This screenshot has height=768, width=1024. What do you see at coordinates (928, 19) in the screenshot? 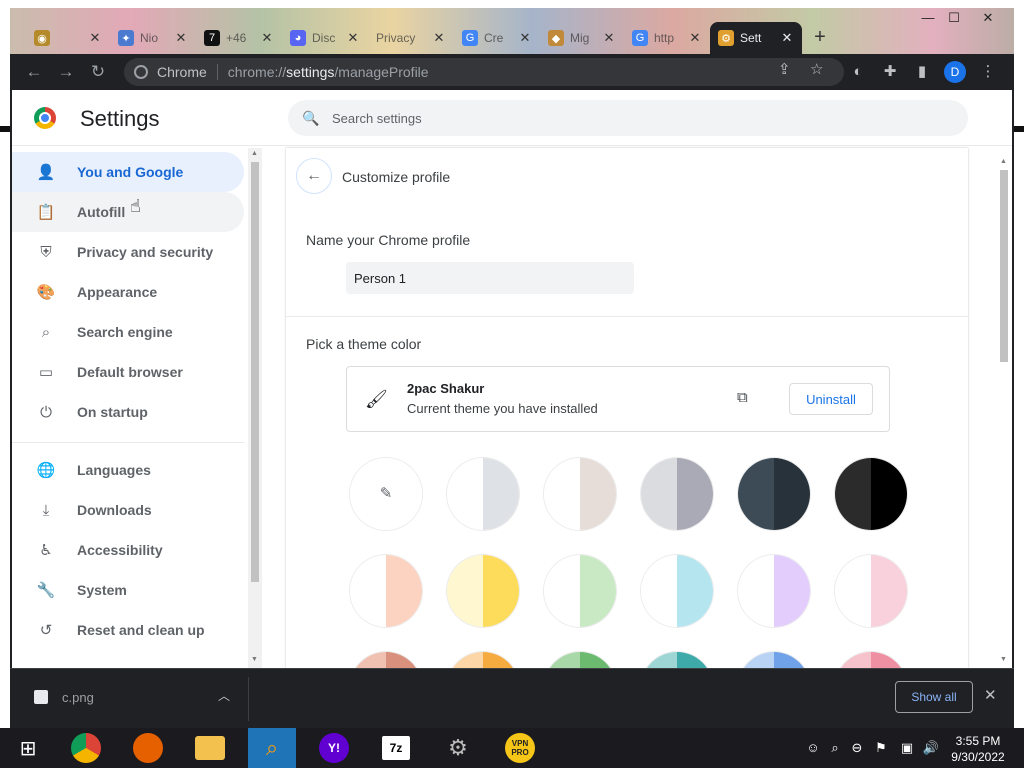
I see `minimize-icon: —` at bounding box center [928, 19].